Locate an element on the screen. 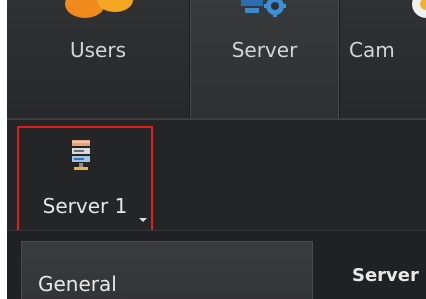  general-tab-label: General is located at coordinates (77, 284).